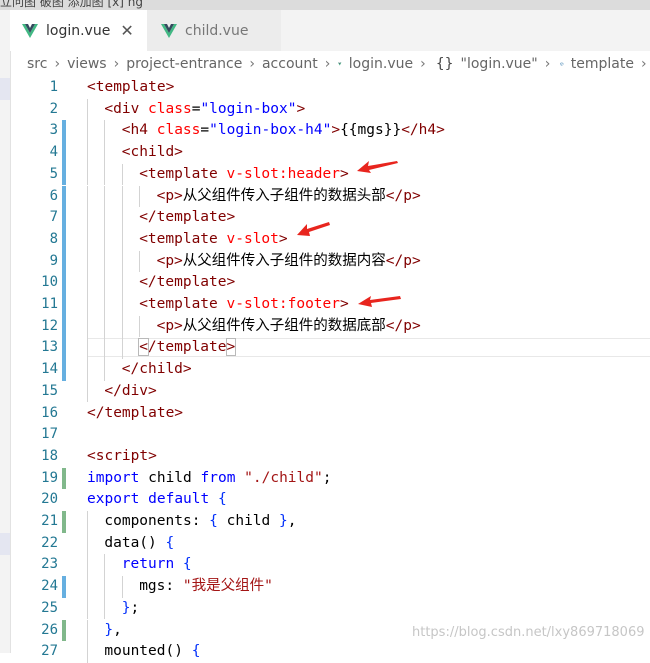 The height and width of the screenshot is (663, 650). What do you see at coordinates (330, 174) in the screenshot?
I see `code-line: 5 <template v-slot:header>` at bounding box center [330, 174].